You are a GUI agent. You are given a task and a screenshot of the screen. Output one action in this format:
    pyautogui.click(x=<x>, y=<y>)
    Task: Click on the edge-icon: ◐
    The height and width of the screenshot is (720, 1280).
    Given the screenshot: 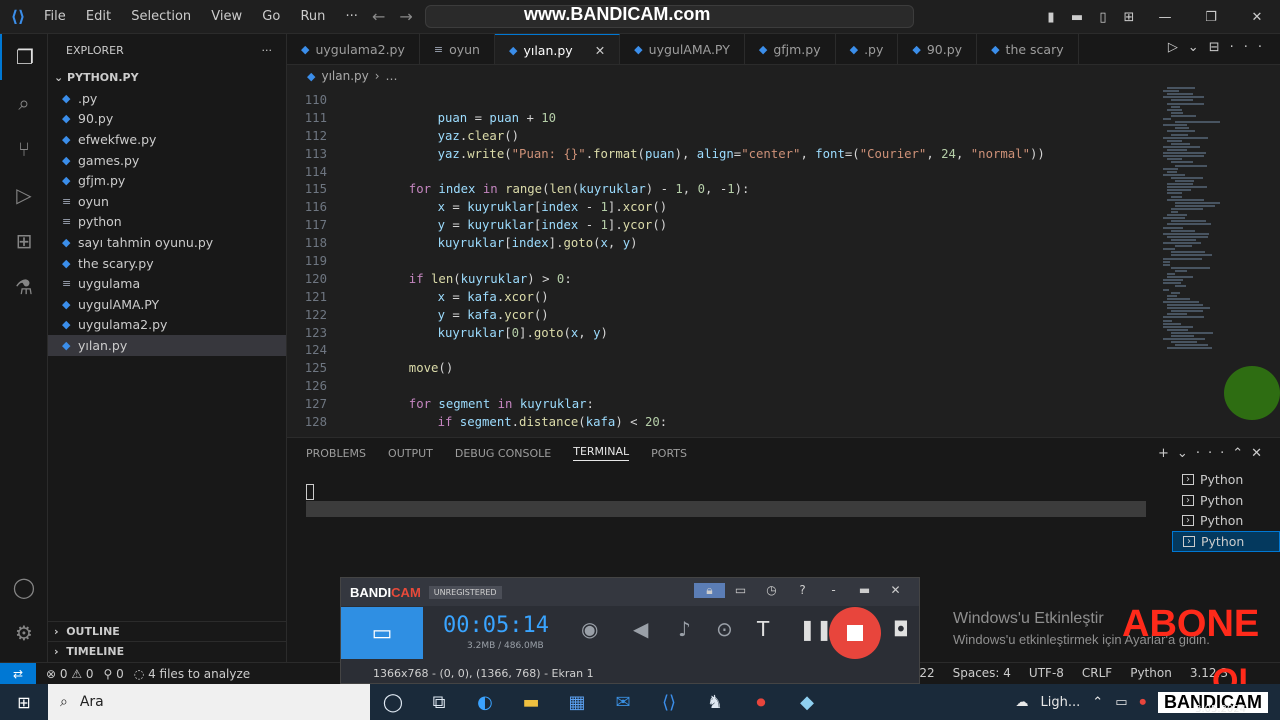 What is the action you would take?
    pyautogui.click(x=485, y=702)
    